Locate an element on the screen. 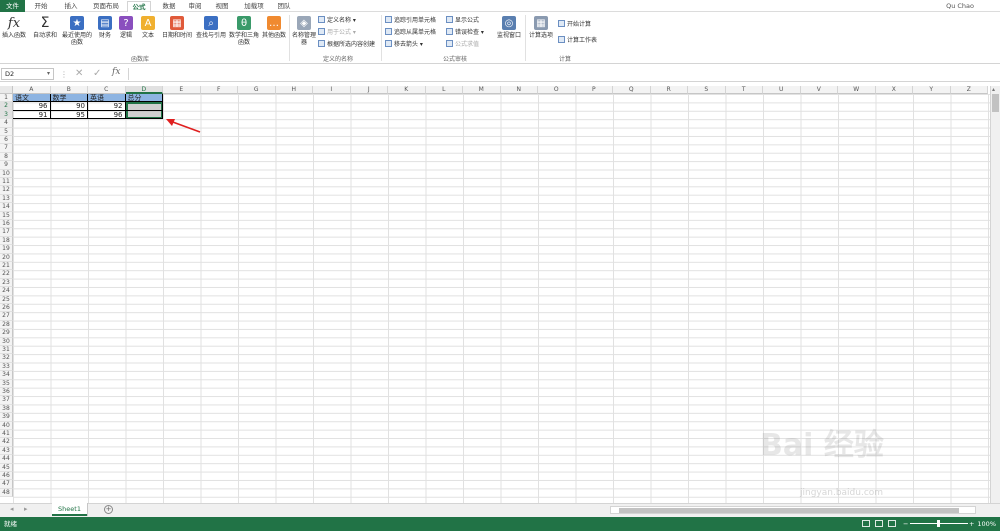  cell-c2: 92 is located at coordinates (107, 106).